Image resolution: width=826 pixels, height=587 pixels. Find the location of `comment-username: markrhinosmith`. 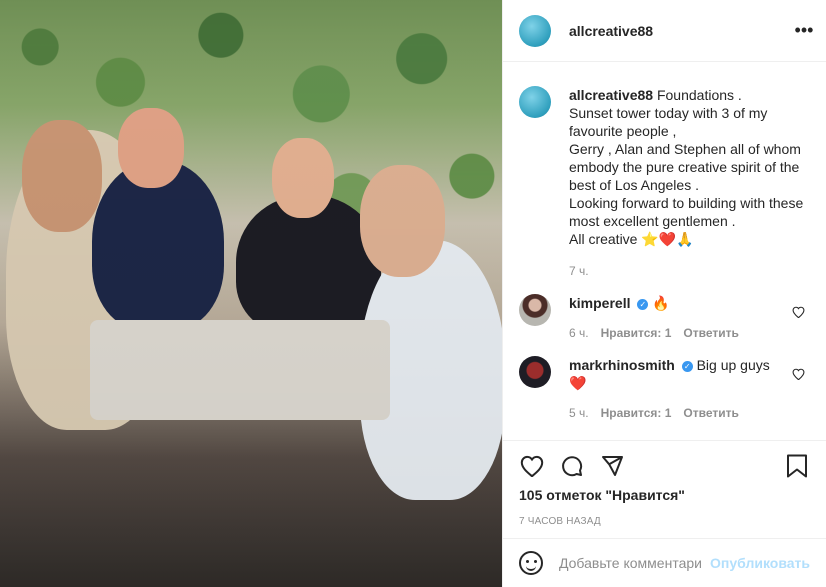

comment-username: markrhinosmith is located at coordinates (622, 365).